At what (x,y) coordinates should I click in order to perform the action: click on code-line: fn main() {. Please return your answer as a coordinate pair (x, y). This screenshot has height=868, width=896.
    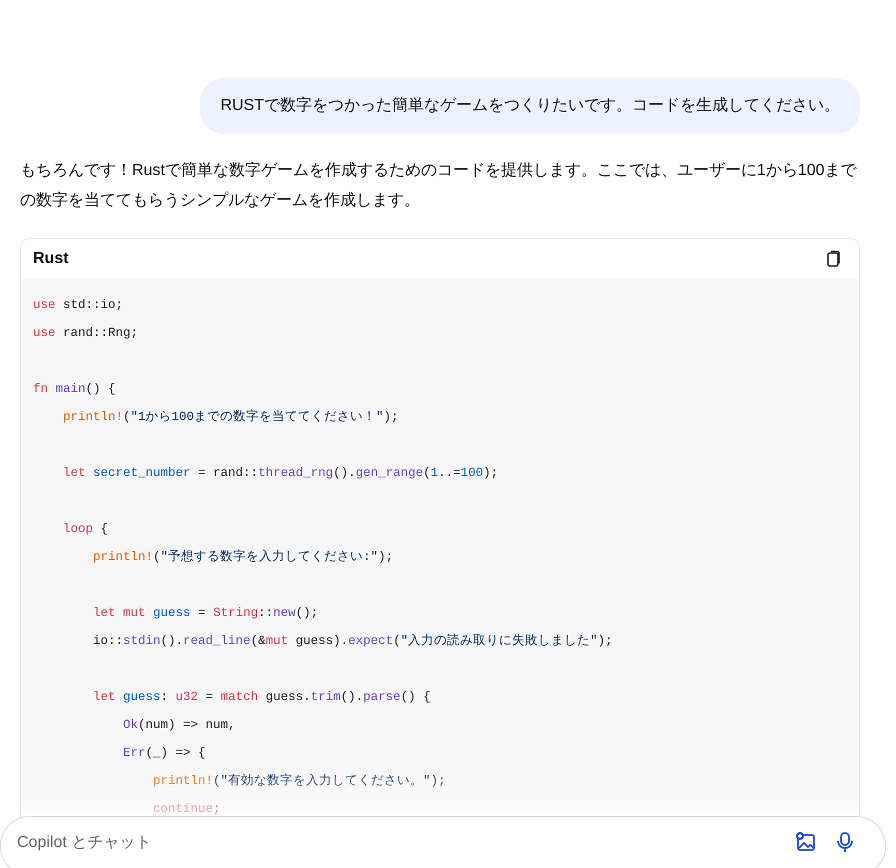
    Looking at the image, I should click on (74, 389).